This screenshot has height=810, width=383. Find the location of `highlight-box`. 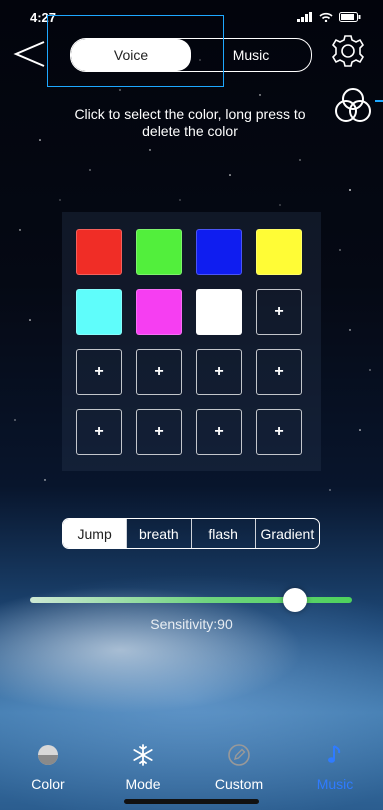

highlight-box is located at coordinates (135, 51).